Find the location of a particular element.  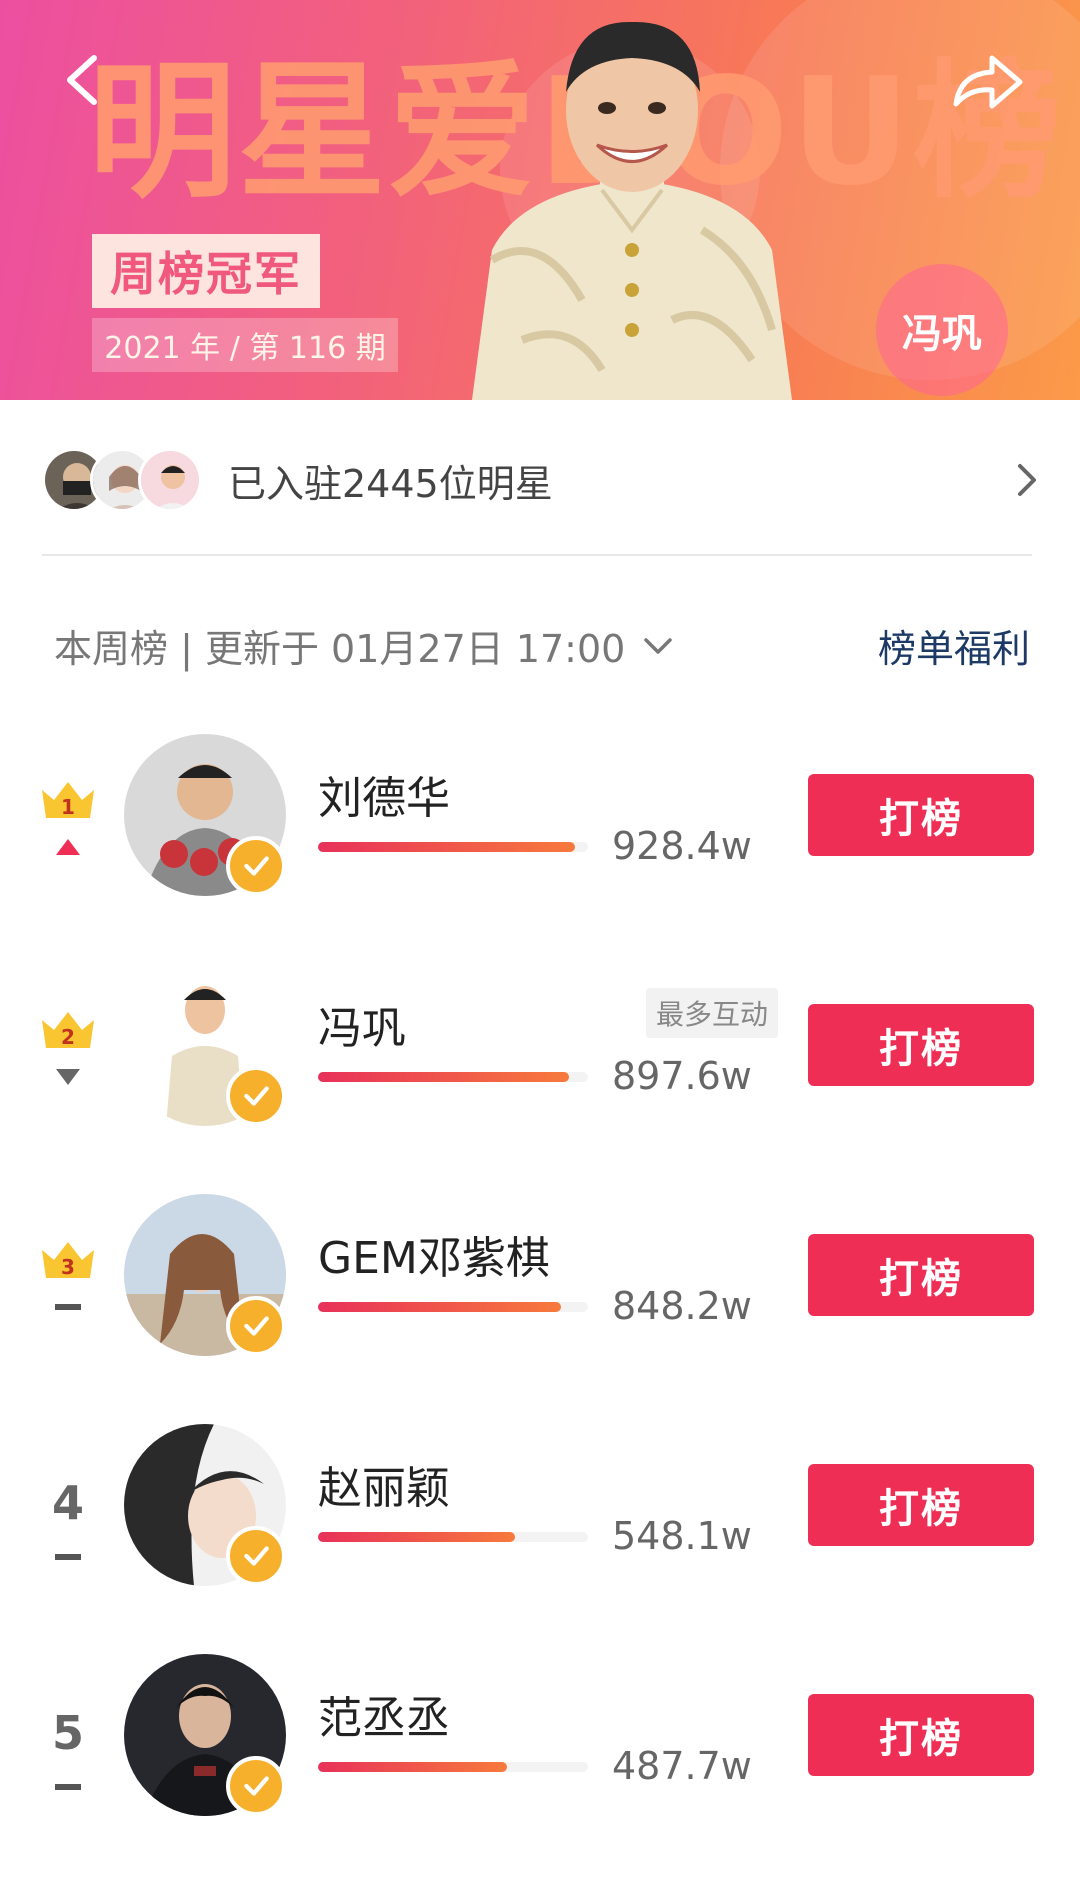

star-score: 848.2w is located at coordinates (682, 1306).